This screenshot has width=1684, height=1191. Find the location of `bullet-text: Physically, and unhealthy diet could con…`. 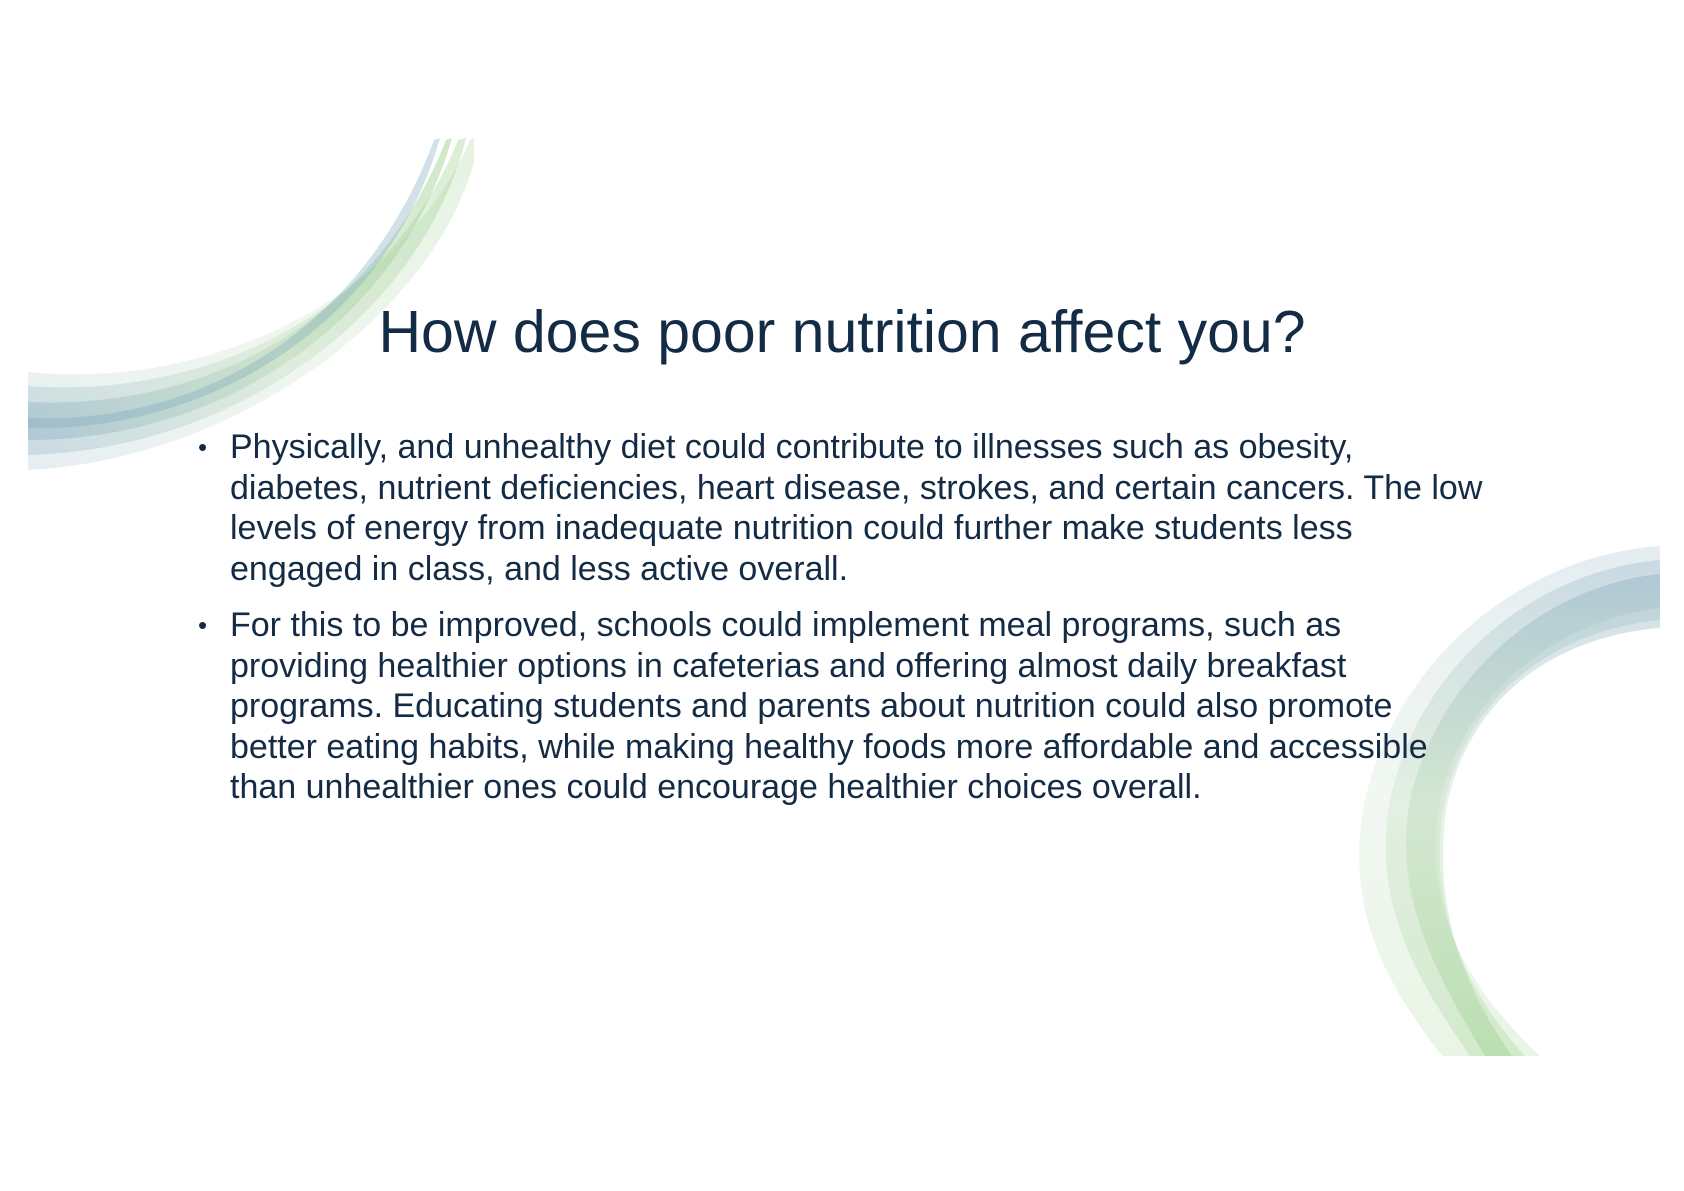

bullet-text: Physically, and unhealthy diet could con… is located at coordinates (856, 508).